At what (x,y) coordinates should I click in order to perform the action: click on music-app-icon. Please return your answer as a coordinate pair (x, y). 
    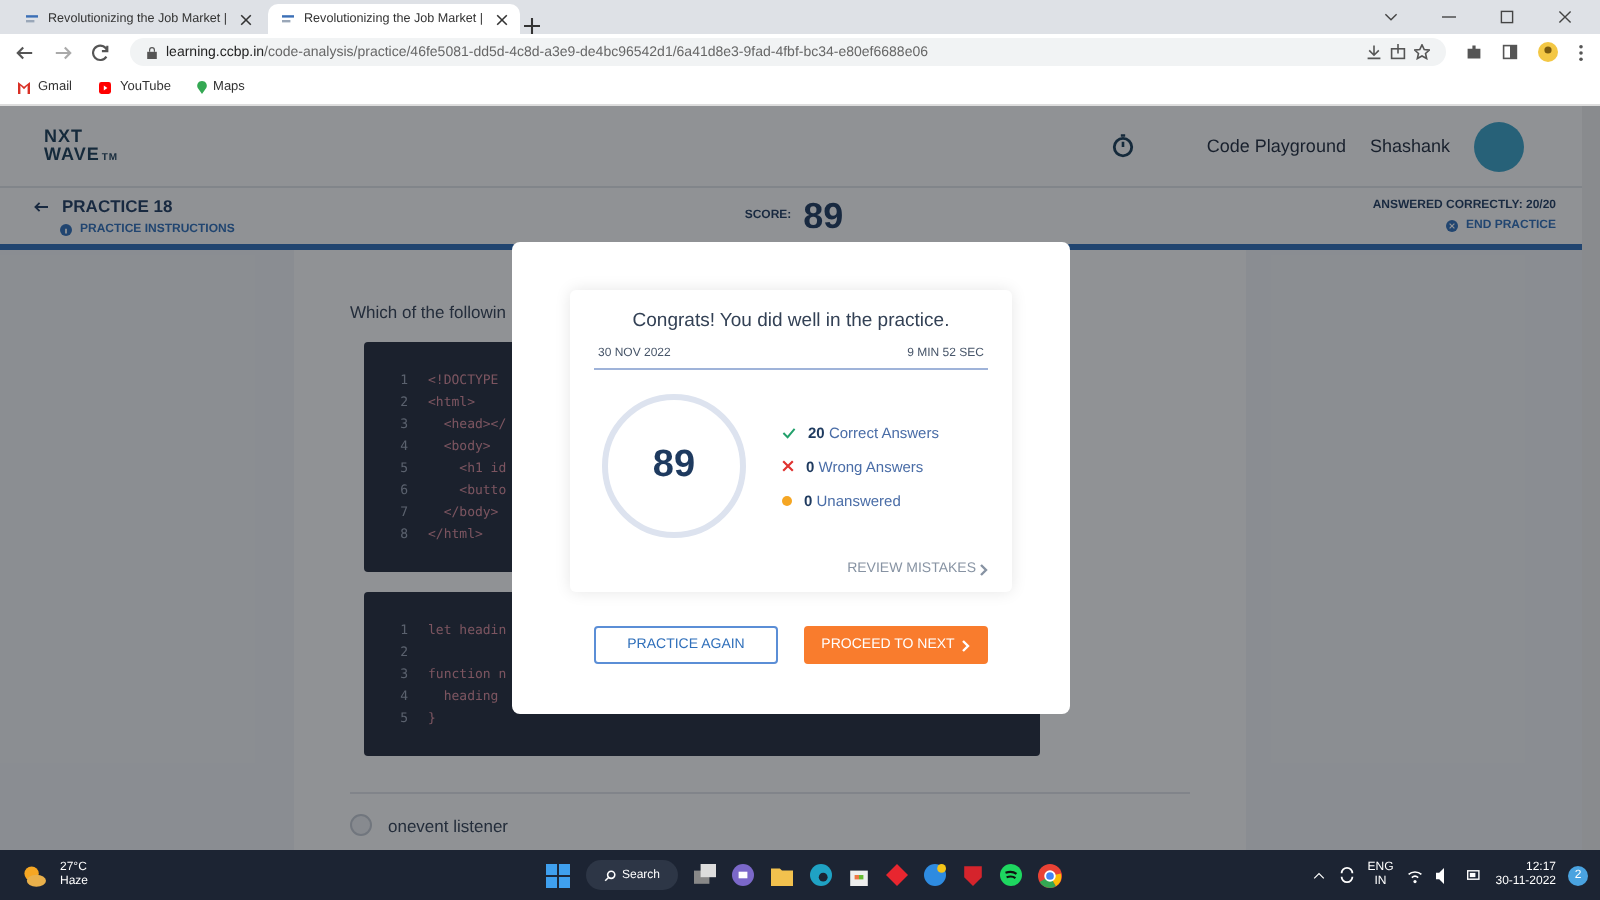
    Looking at the image, I should click on (1011, 875).